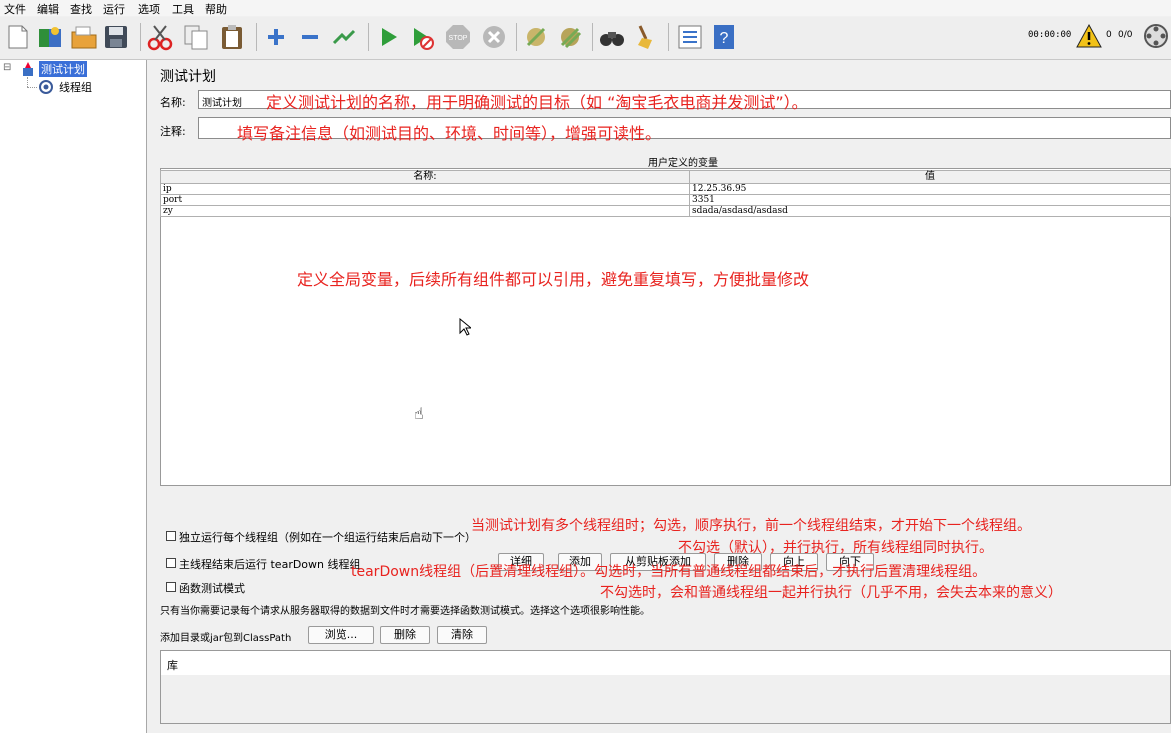 The width and height of the screenshot is (1171, 733). I want to click on table-header-row: 名称: 值, so click(665, 177).